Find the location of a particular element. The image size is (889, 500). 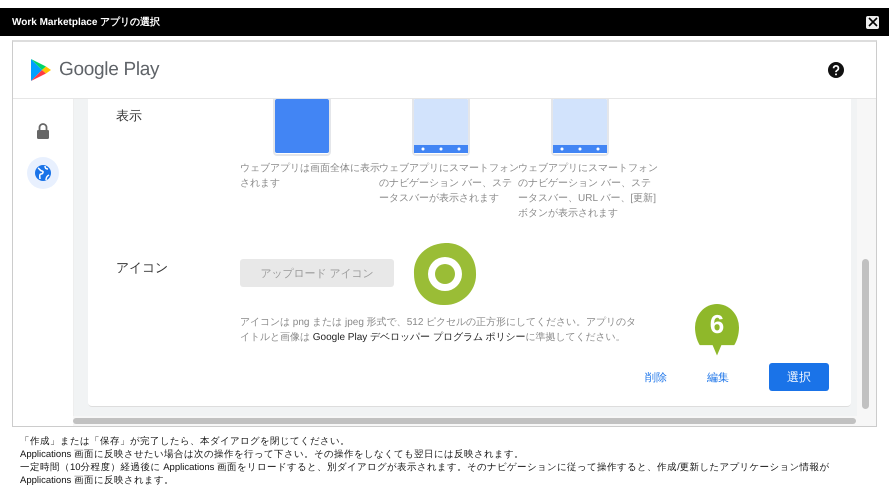

globe-icon is located at coordinates (43, 173).